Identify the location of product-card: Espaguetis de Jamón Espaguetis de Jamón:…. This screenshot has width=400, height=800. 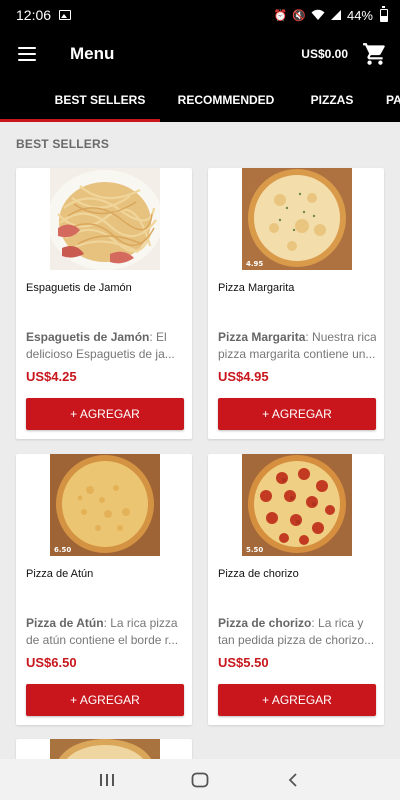
(104, 303).